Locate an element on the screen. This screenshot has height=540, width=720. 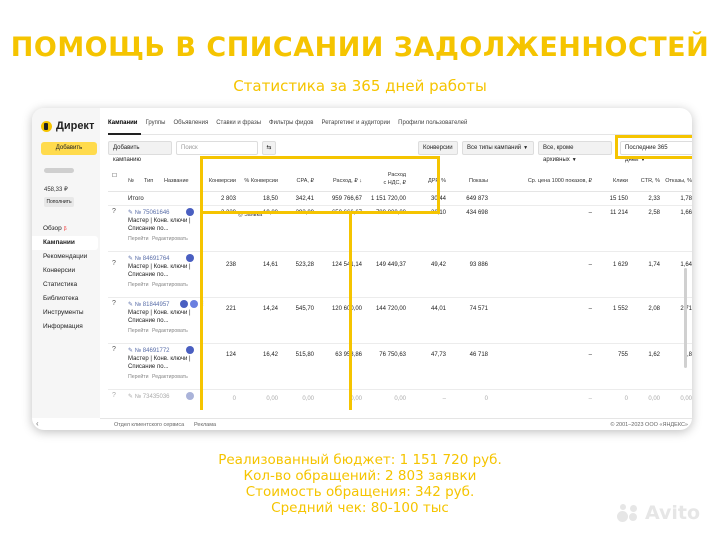
cell-impressions: 434 698 is located at coordinates (477, 213).